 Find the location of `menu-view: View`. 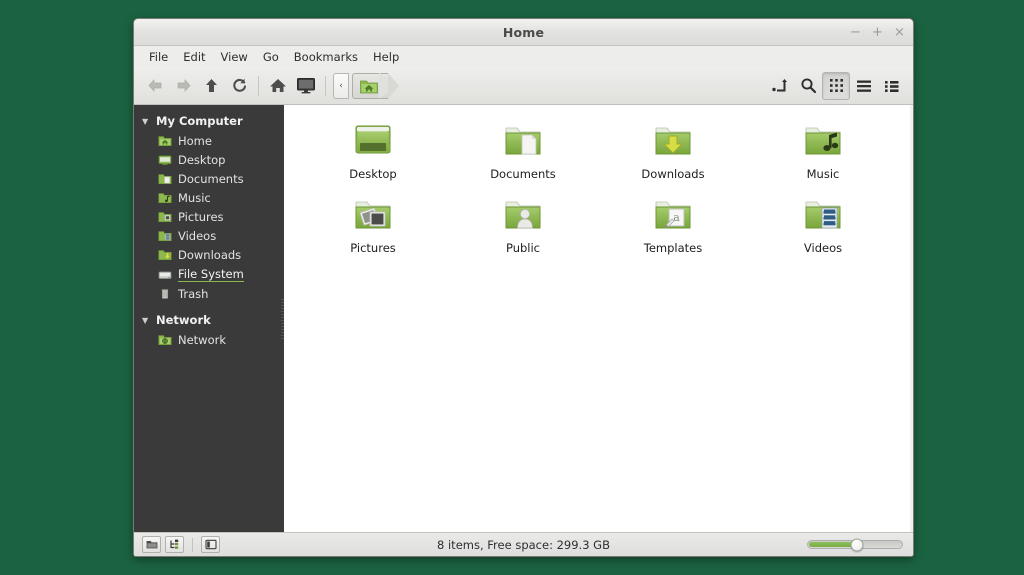

menu-view: View is located at coordinates (234, 57).